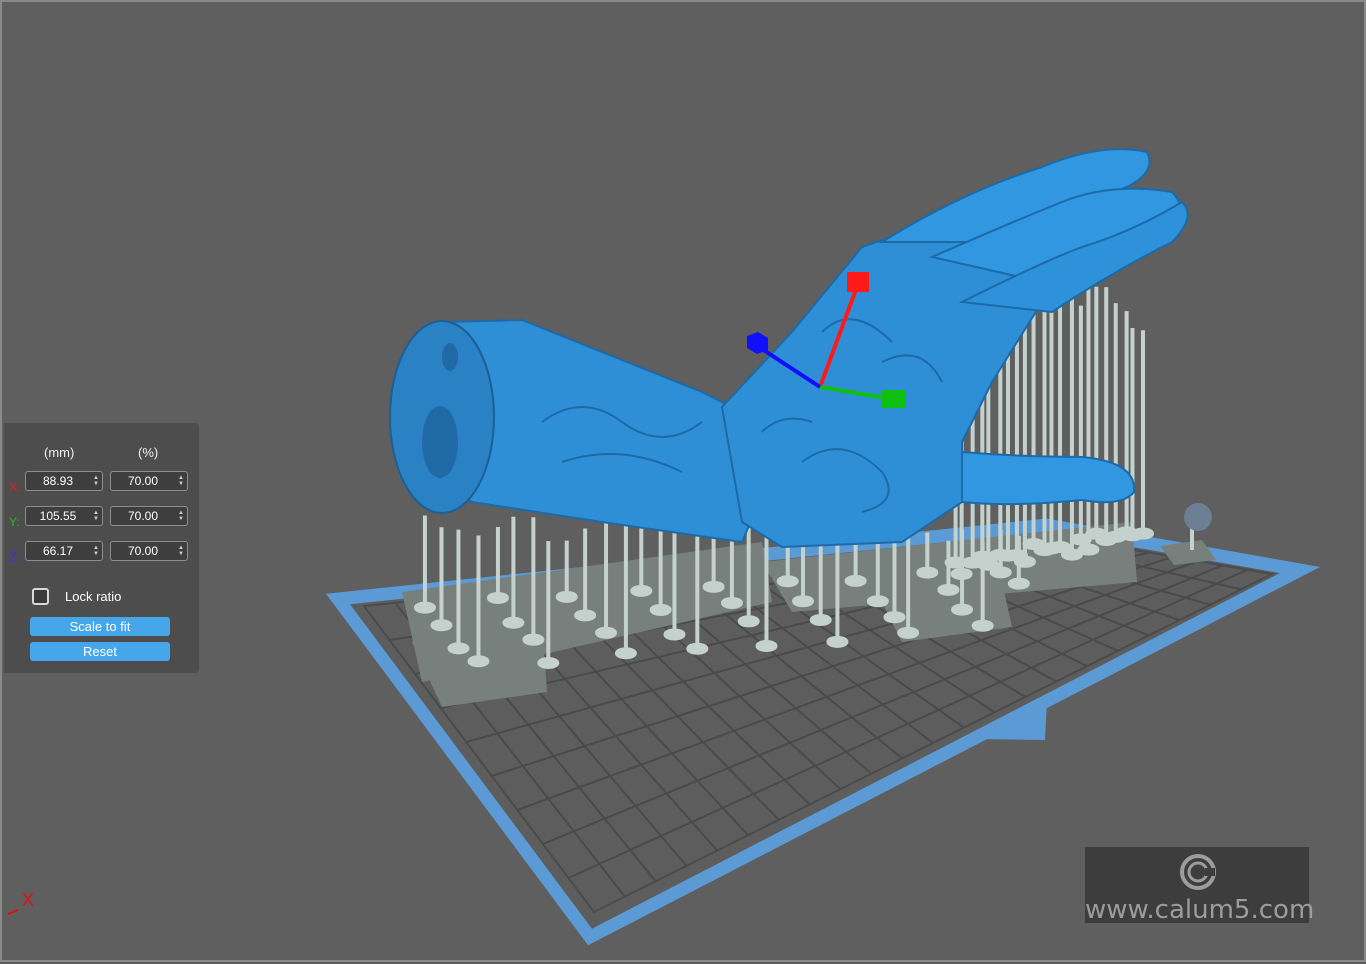 This screenshot has width=1366, height=964. Describe the element at coordinates (93, 596) in the screenshot. I see `lock-ratio-label: Lock ratio` at that location.